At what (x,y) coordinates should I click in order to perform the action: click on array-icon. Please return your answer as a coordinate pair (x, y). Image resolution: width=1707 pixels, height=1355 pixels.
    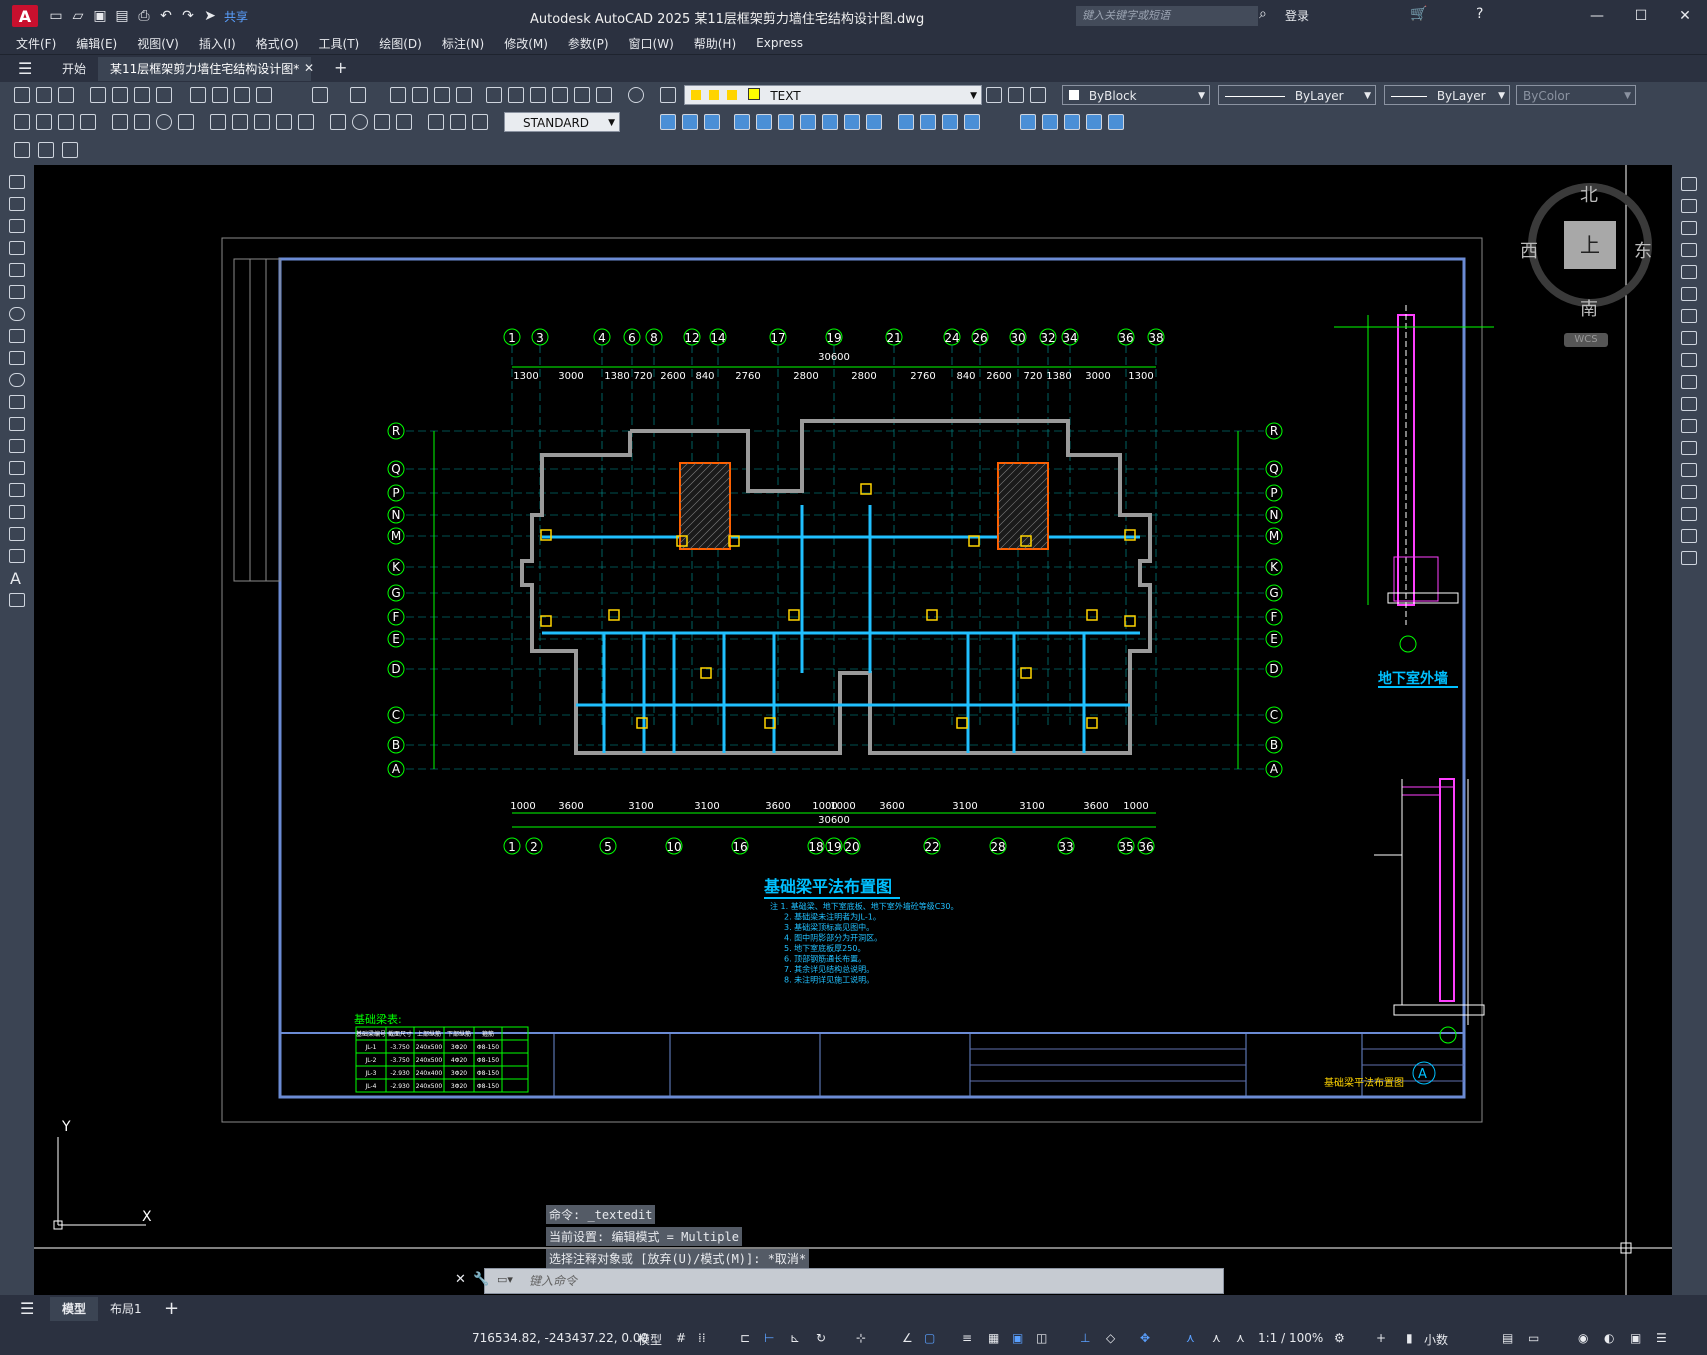
    Looking at the image, I should click on (1689, 272).